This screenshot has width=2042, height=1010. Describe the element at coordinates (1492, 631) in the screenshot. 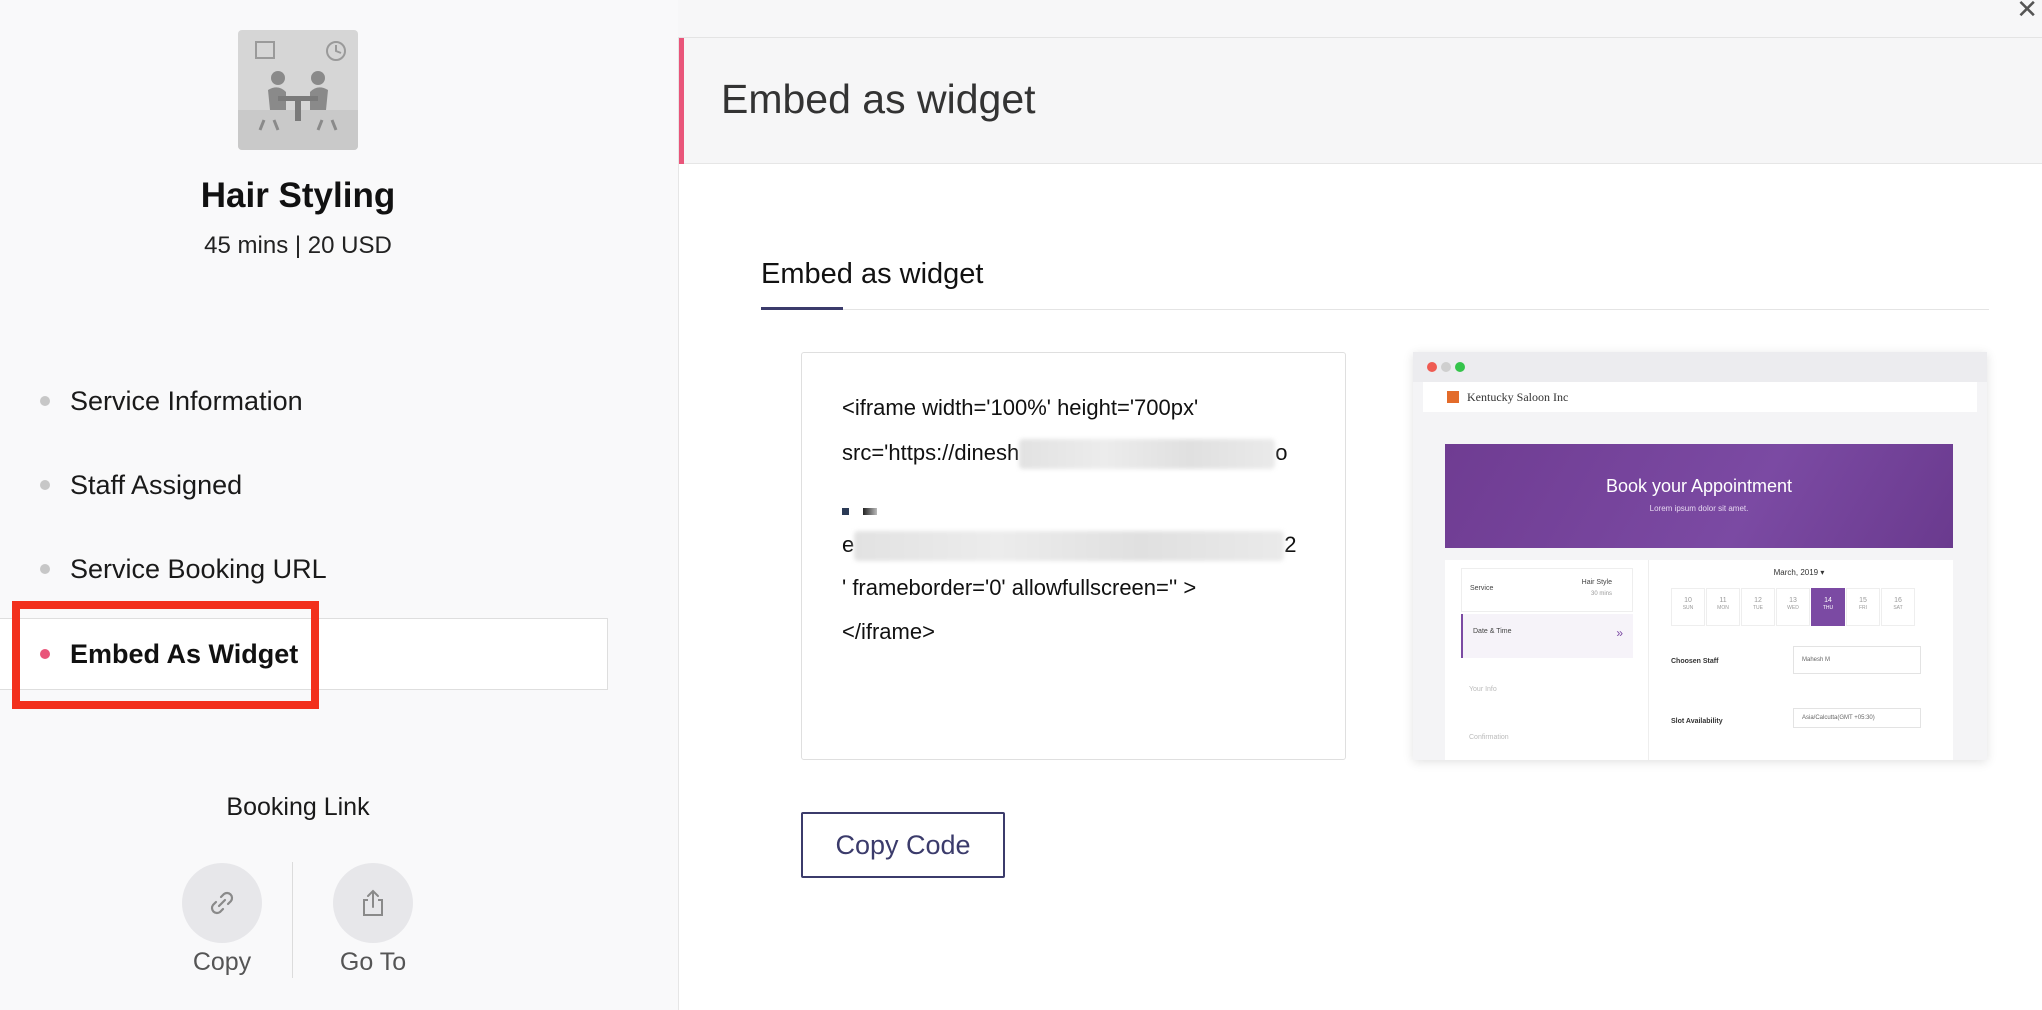

I see `step-label: Date & Time` at that location.